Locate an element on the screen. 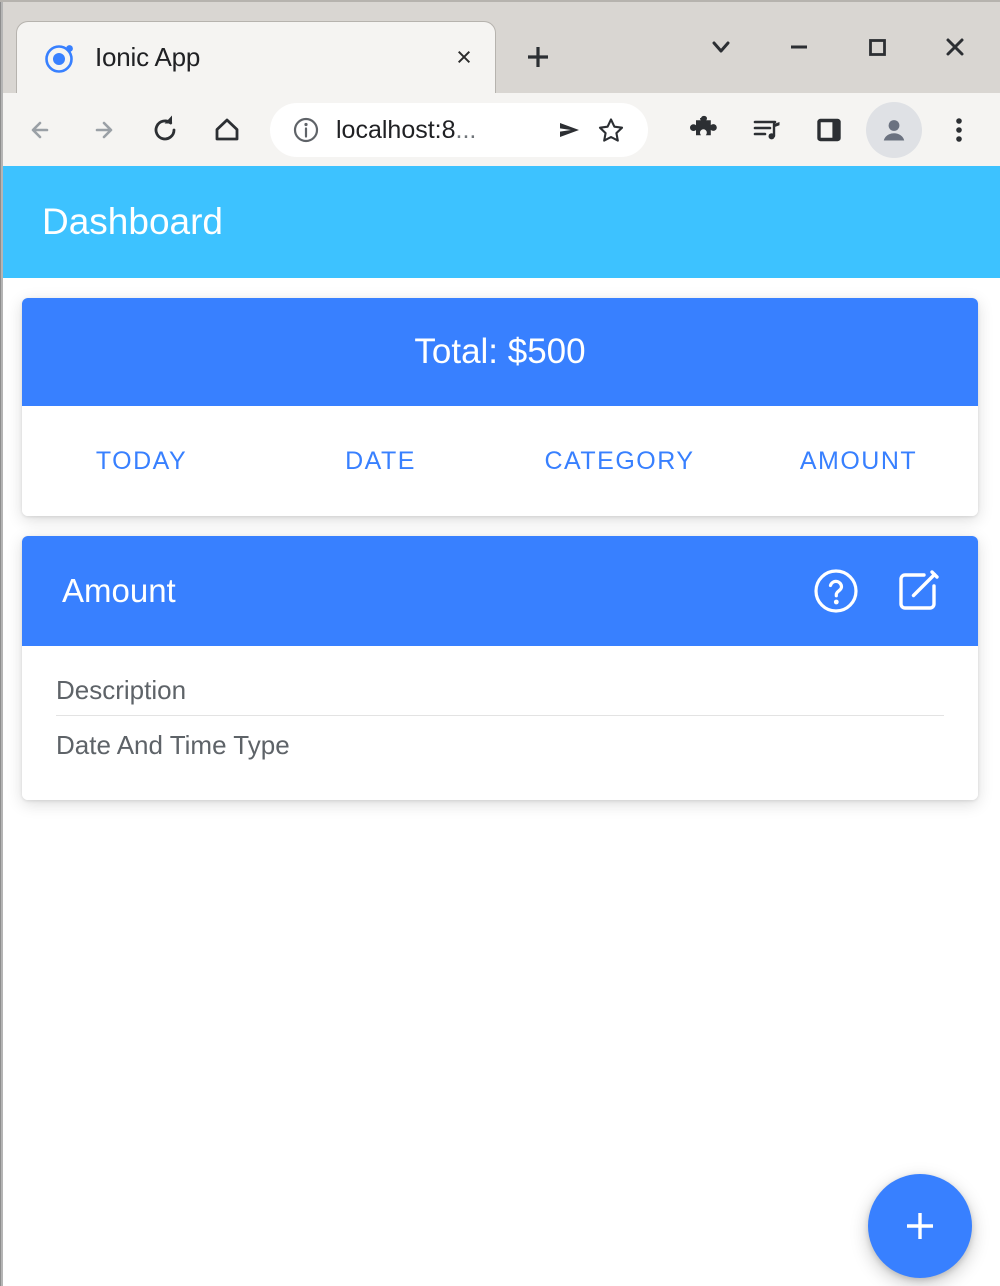 This screenshot has height=1286, width=1000. tab-search-button is located at coordinates (721, 47).